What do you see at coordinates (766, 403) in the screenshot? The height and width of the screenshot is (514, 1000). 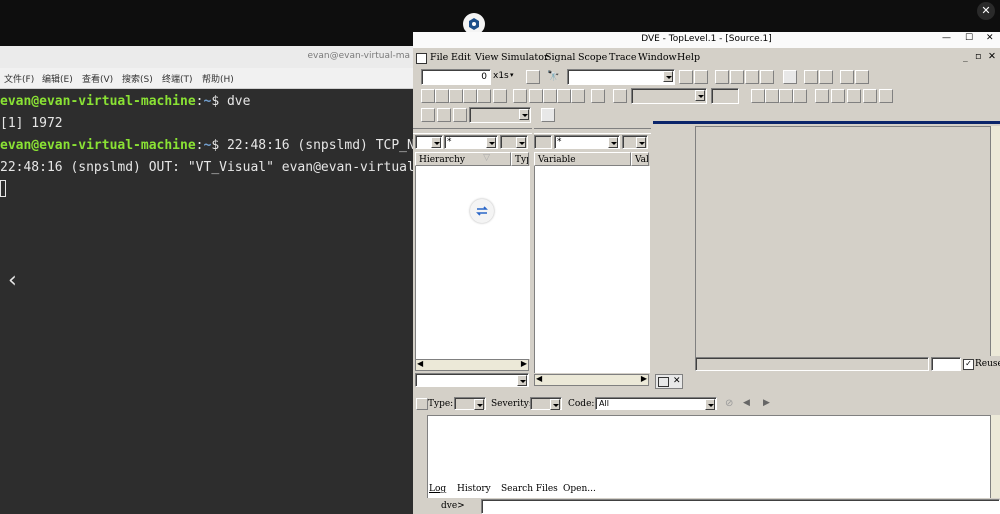 I see `next-message-icon: ▶` at bounding box center [766, 403].